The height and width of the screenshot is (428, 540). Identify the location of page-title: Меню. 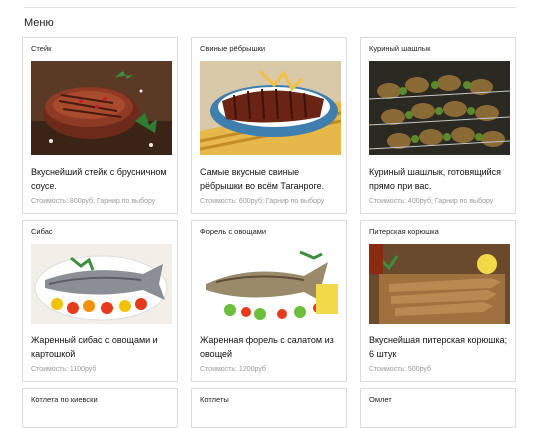
(39, 23).